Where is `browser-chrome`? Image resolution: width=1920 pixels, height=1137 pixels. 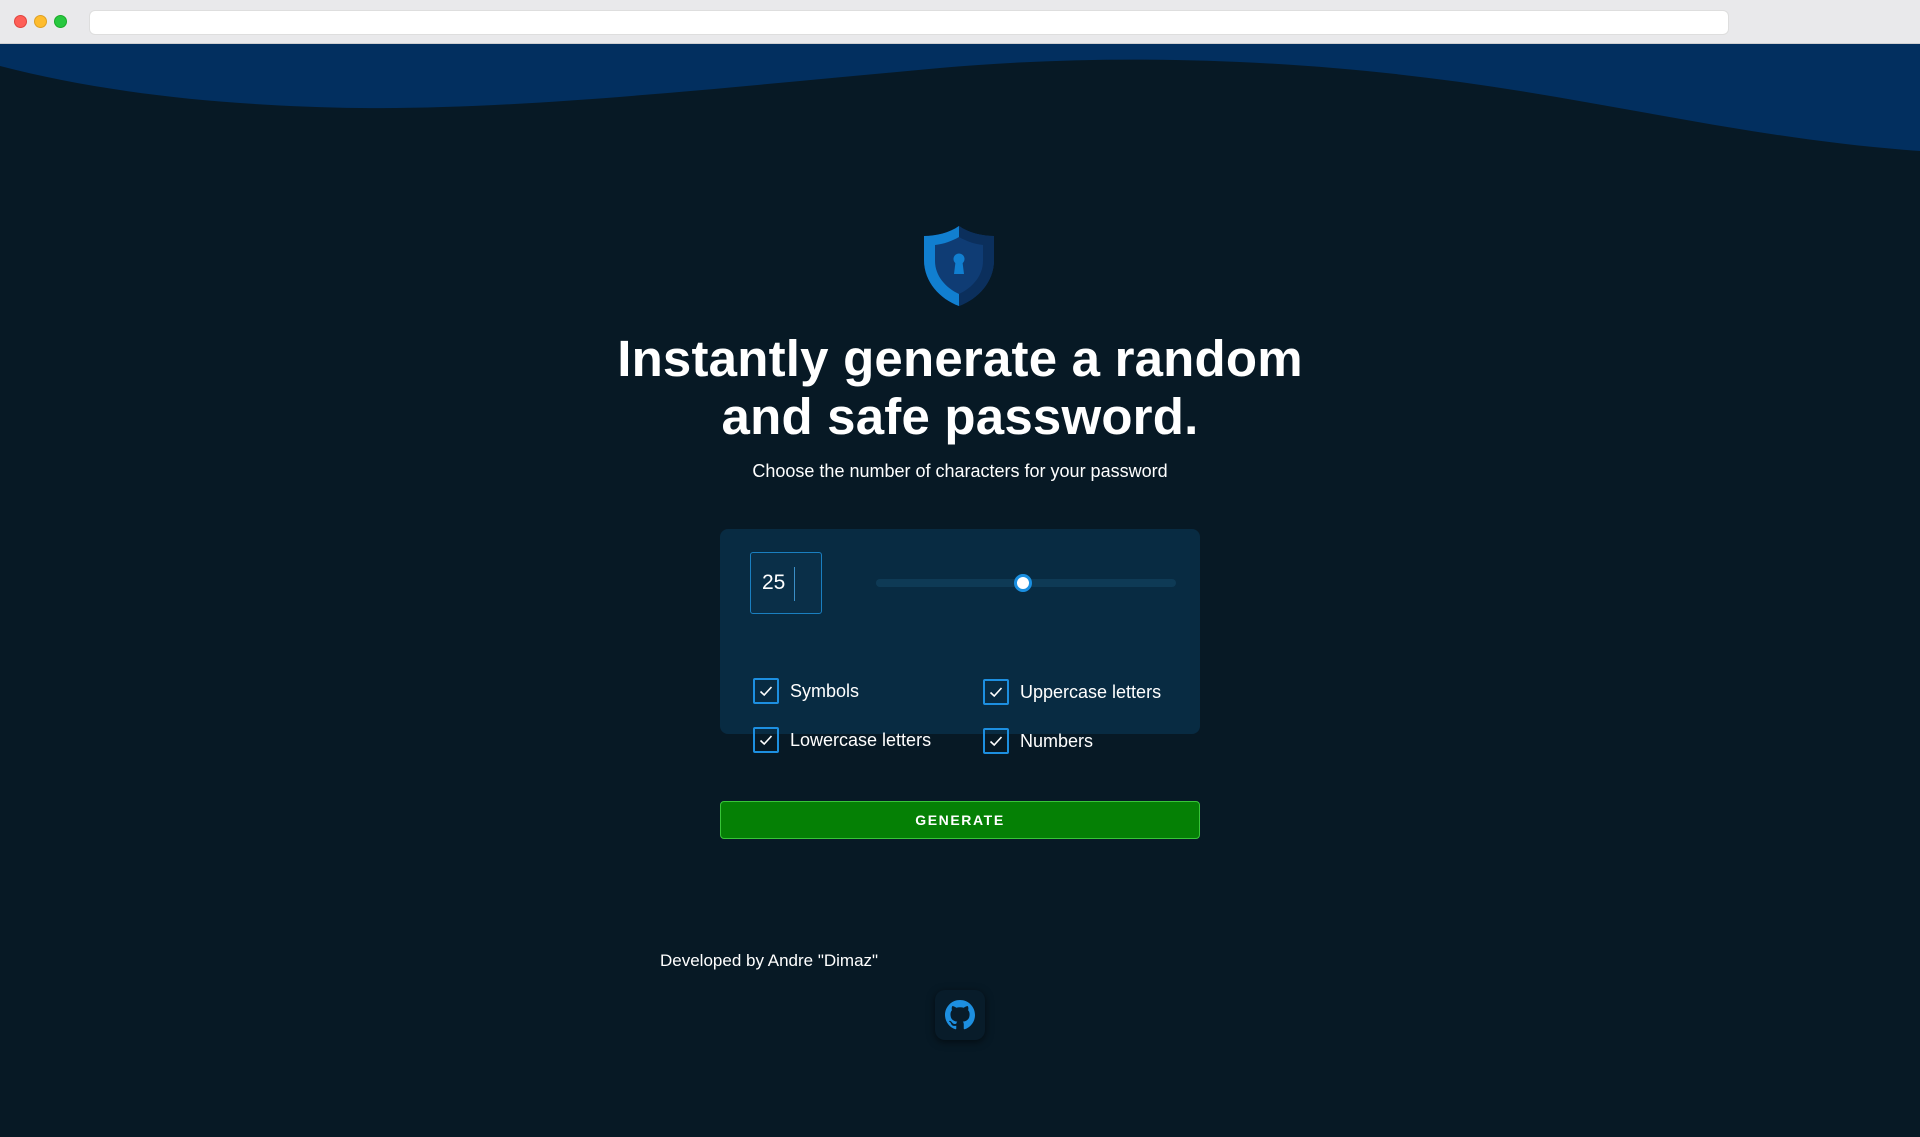 browser-chrome is located at coordinates (960, 22).